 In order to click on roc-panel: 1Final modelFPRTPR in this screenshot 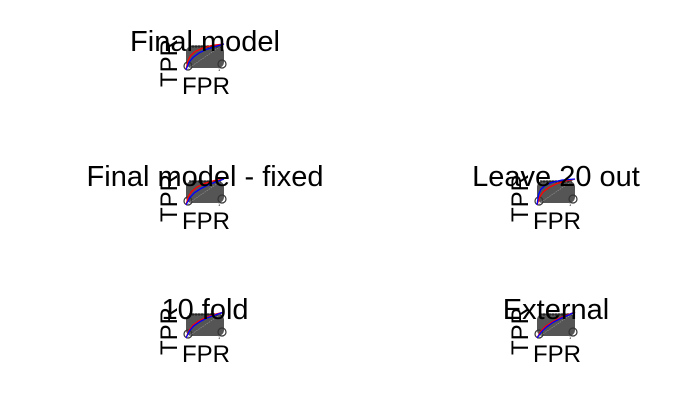, I will do `click(205, 63)`.